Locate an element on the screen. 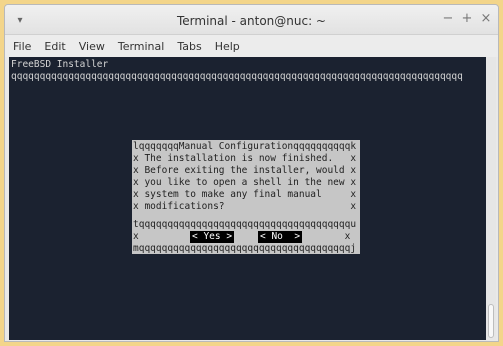  no-button: < No > is located at coordinates (280, 237).